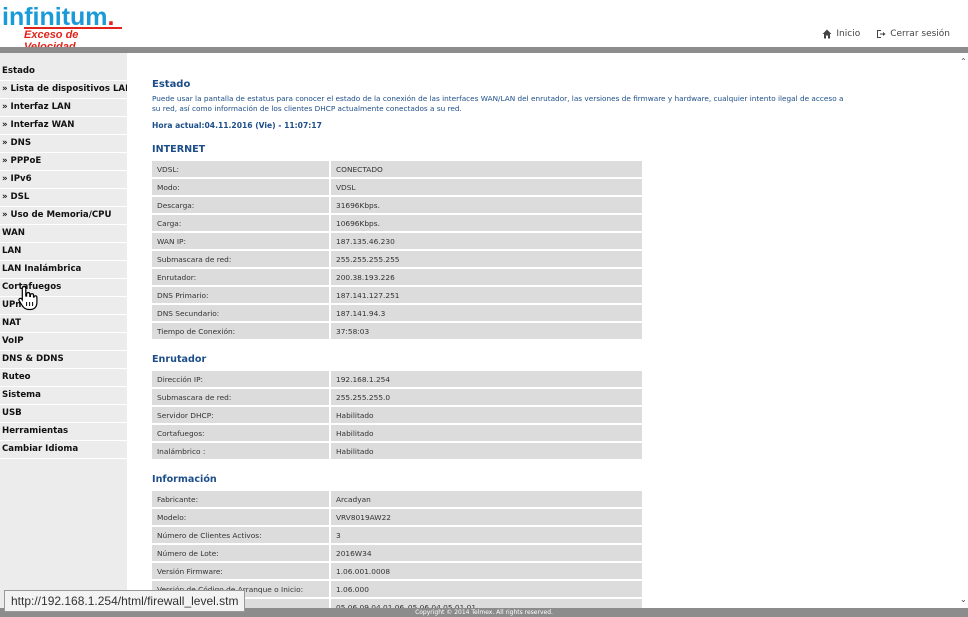 The height and width of the screenshot is (617, 968). What do you see at coordinates (63, 252) in the screenshot?
I see `sidebar-item-lan: LAN` at bounding box center [63, 252].